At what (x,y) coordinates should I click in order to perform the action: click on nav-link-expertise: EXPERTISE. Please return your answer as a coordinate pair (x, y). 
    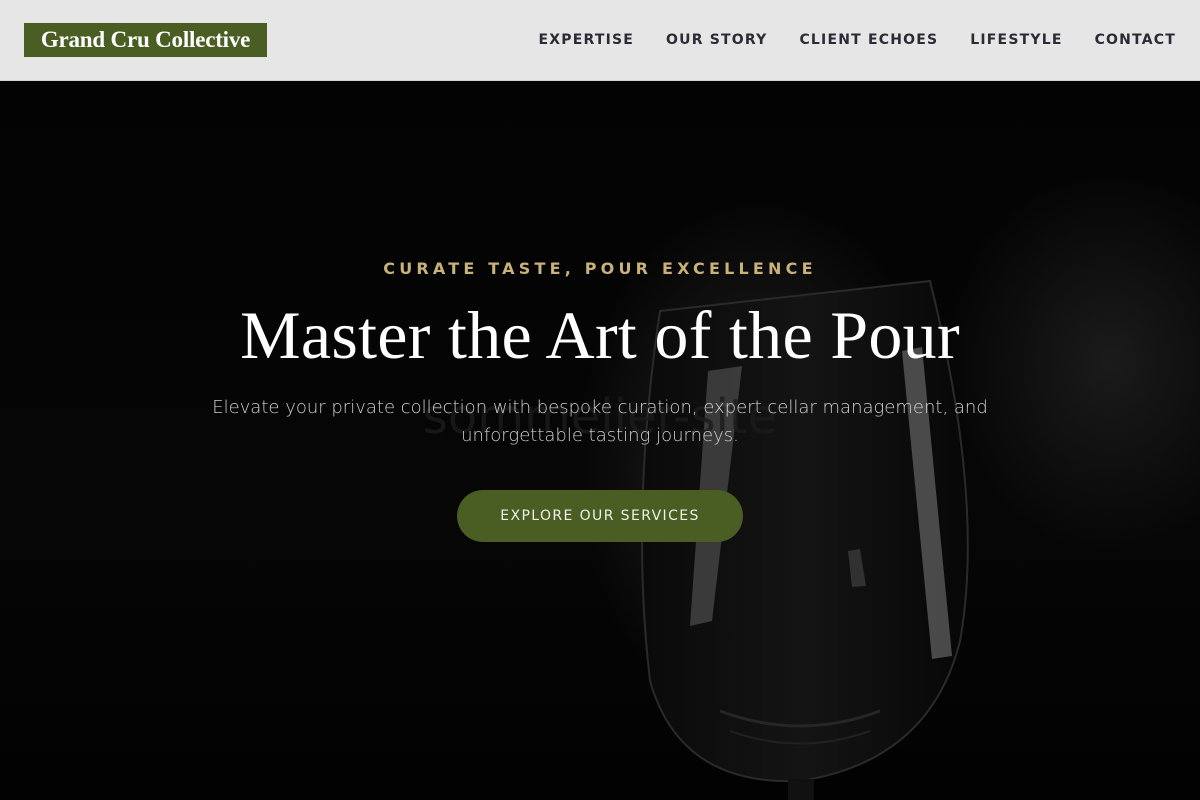
    Looking at the image, I should click on (586, 40).